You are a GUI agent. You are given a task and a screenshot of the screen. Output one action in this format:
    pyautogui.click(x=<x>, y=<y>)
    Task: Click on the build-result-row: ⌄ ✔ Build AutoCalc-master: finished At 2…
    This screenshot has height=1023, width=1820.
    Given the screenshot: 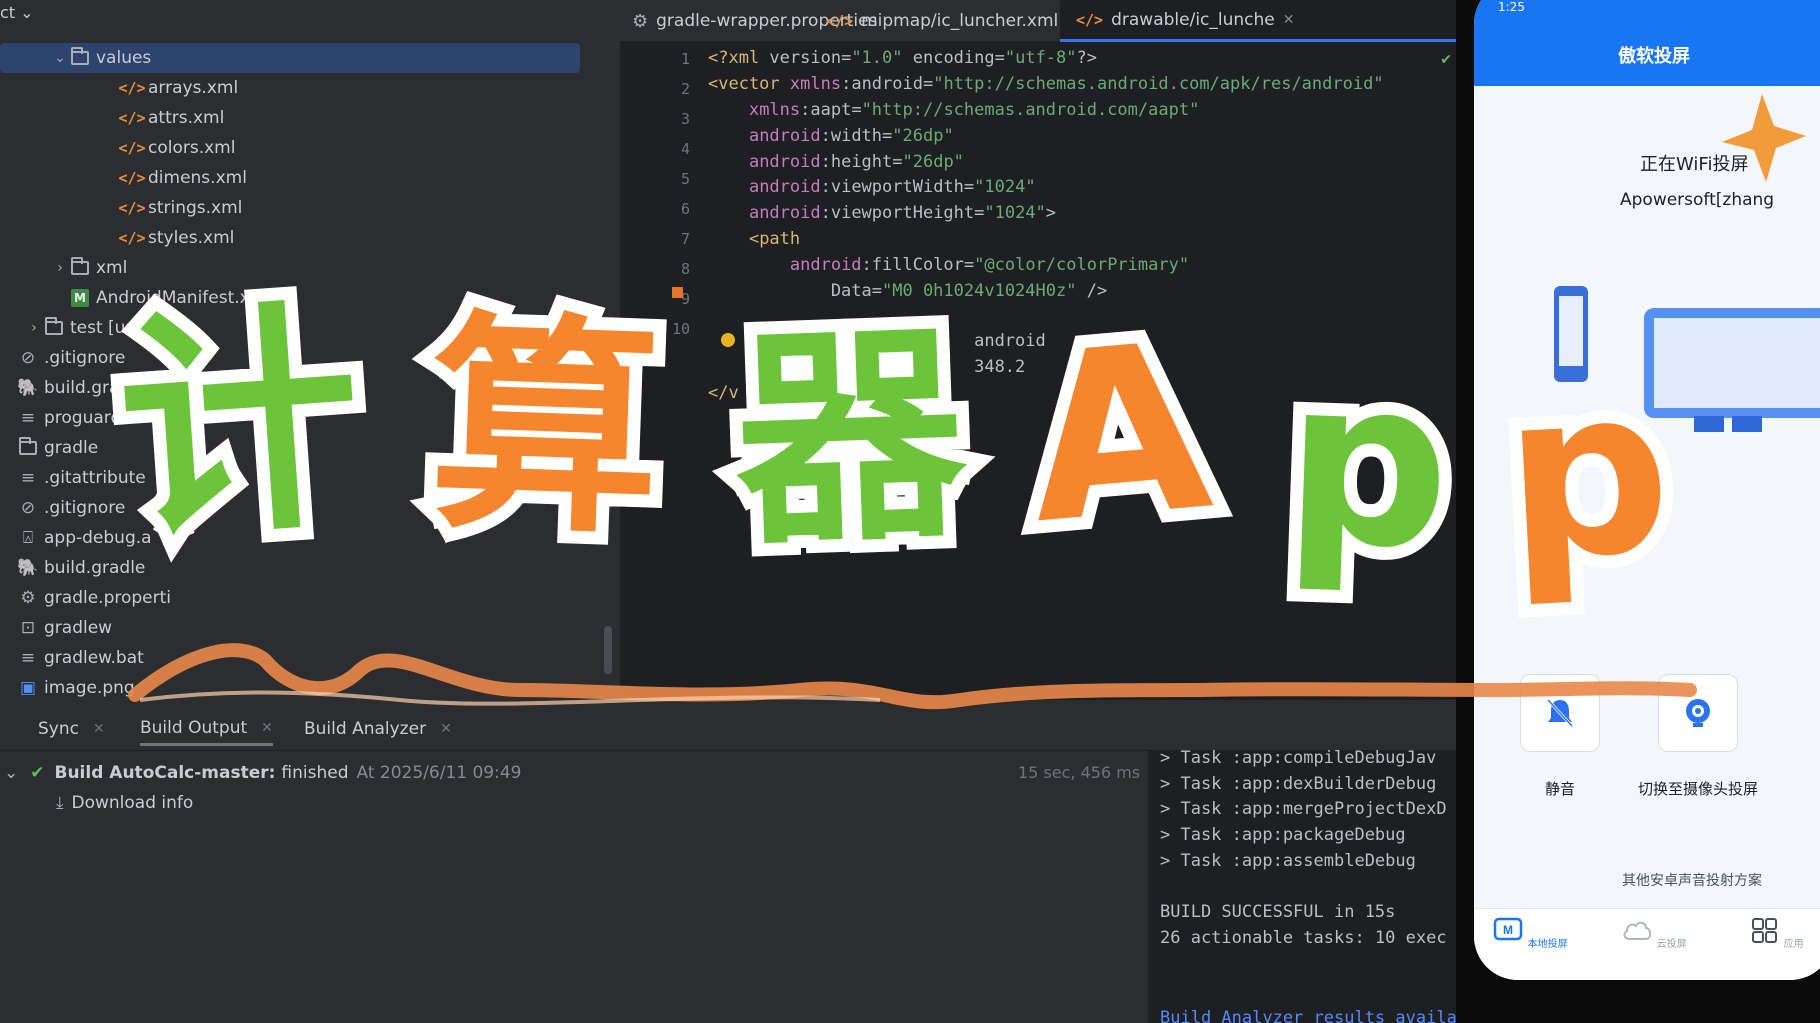 What is the action you would take?
    pyautogui.click(x=260, y=773)
    